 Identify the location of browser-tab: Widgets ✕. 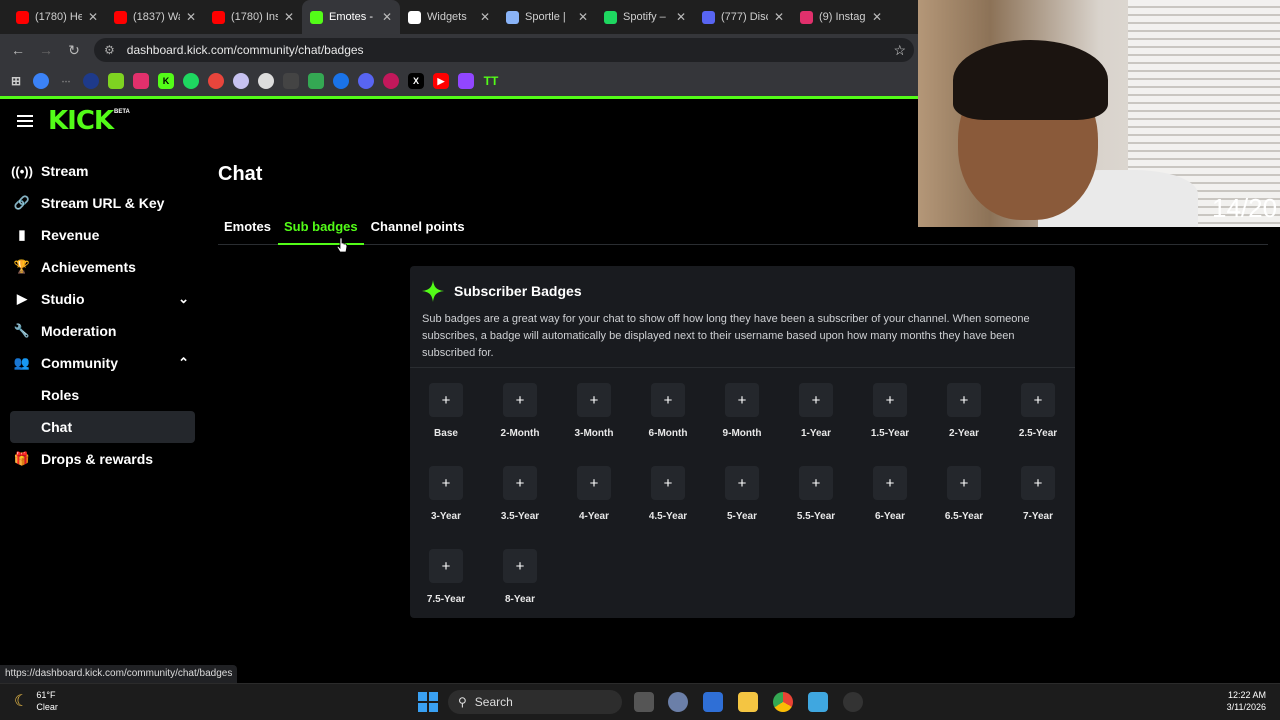
(449, 17).